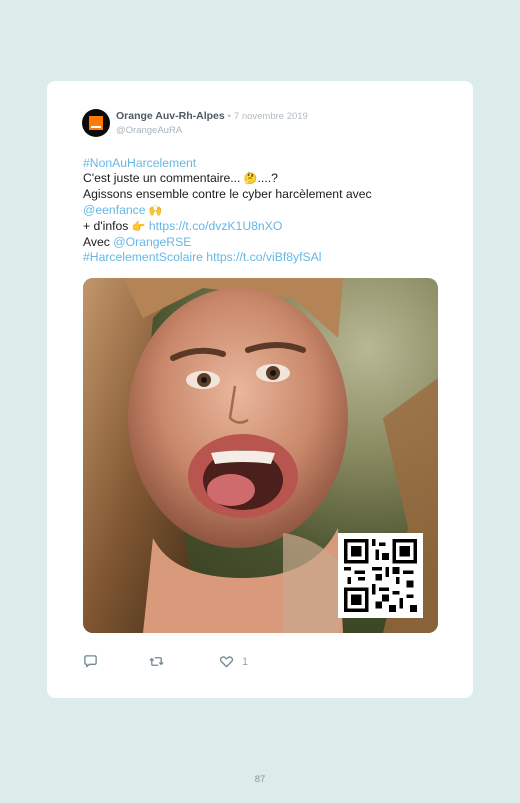 This screenshot has width=520, height=803. What do you see at coordinates (138, 226) in the screenshot?
I see `pointing-right-icon: 👉` at bounding box center [138, 226].